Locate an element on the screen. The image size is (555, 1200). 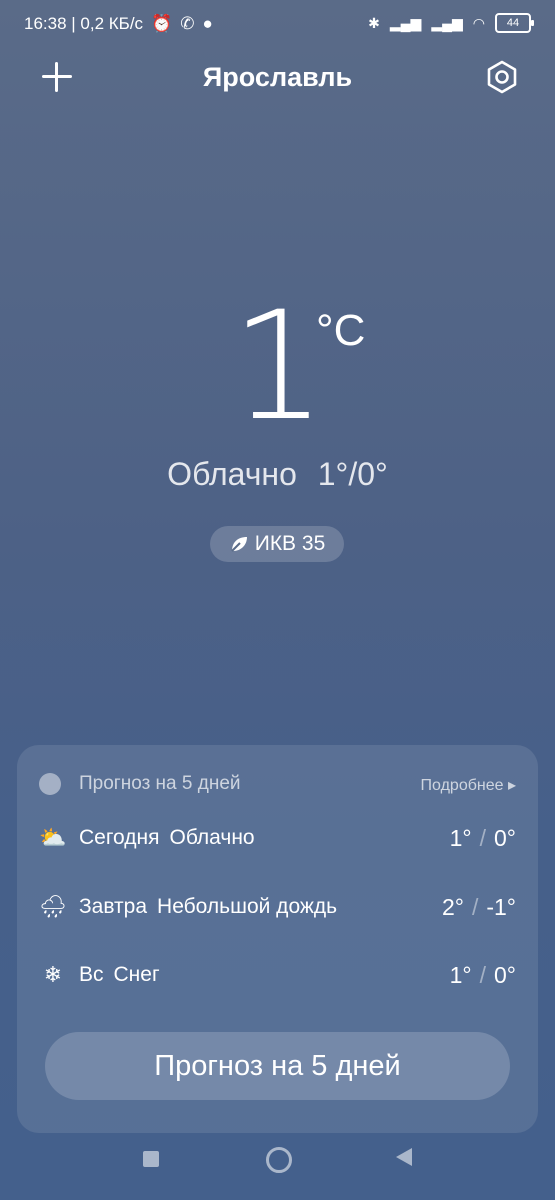
forecast-title: Прогноз на 5 дней is located at coordinates (160, 783).